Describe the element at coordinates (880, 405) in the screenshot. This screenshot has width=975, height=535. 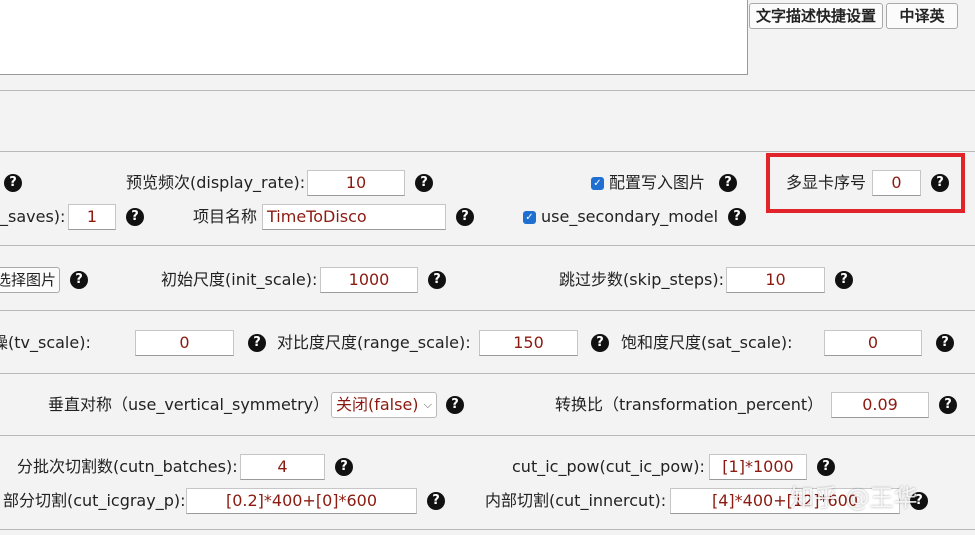
I see `transformation-percent-input: 0.09` at that location.